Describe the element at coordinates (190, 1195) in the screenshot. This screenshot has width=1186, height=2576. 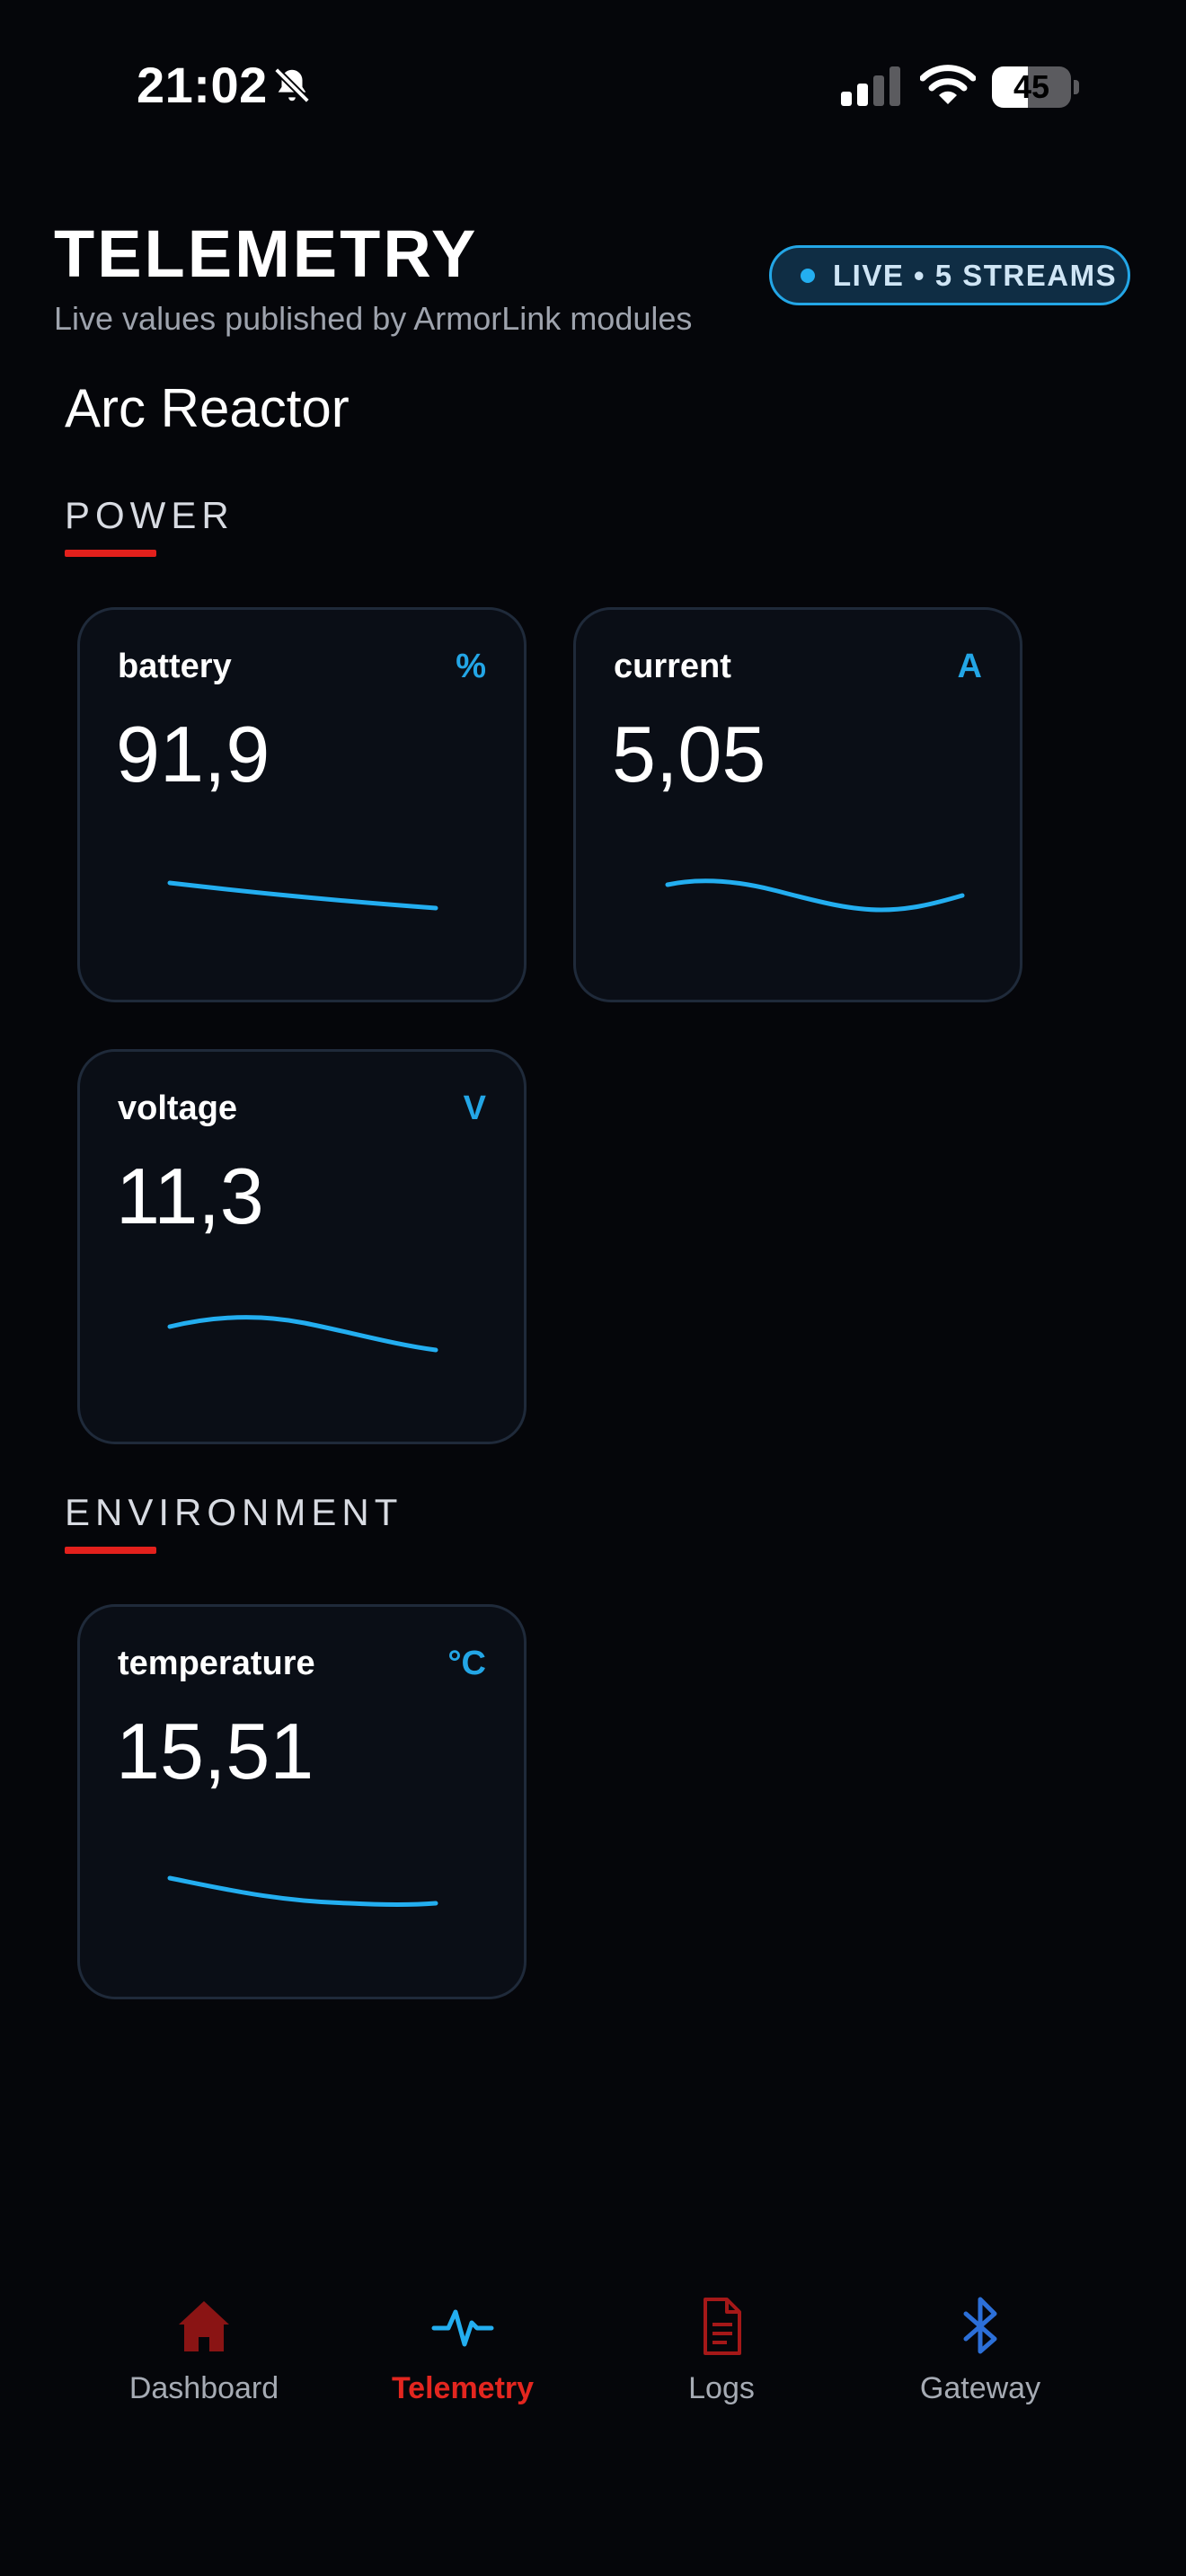
I see `metric-value: 11,3` at that location.